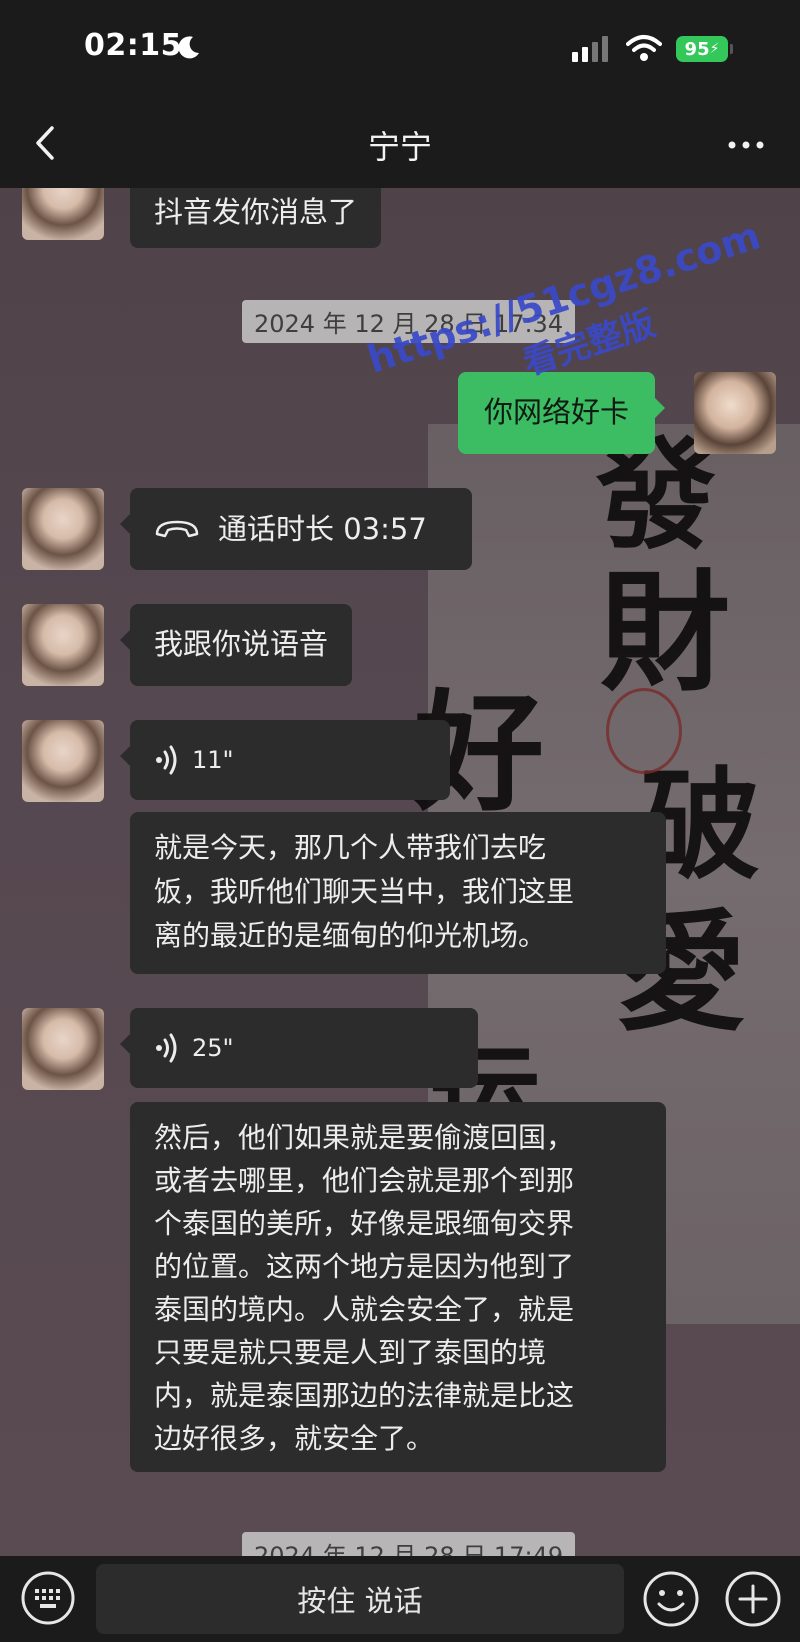 Image resolution: width=800 pixels, height=1642 pixels. What do you see at coordinates (364, 1223) in the screenshot?
I see `transcript-line: 个泰国的美所，好像是跟缅甸交界` at bounding box center [364, 1223].